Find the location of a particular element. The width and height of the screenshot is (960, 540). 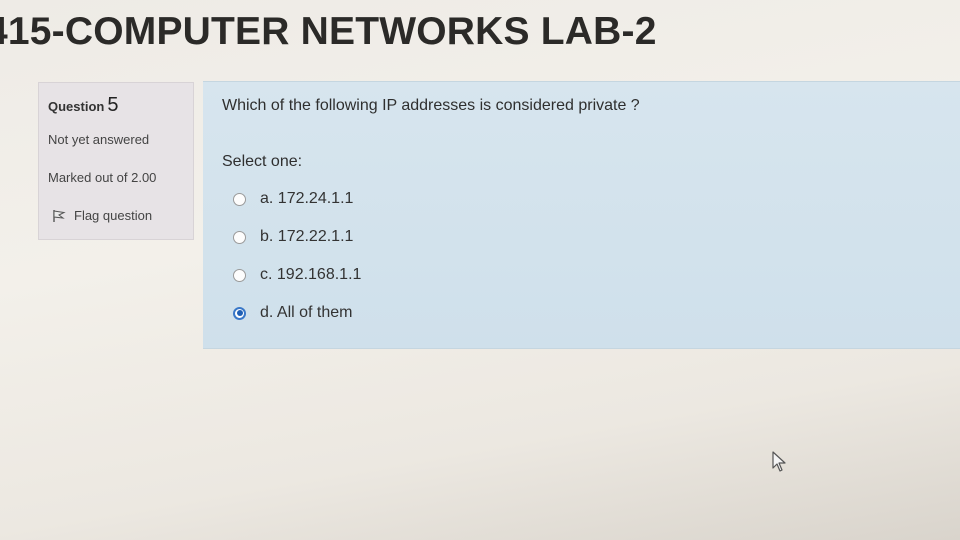

radio-option-a is located at coordinates (239, 199).